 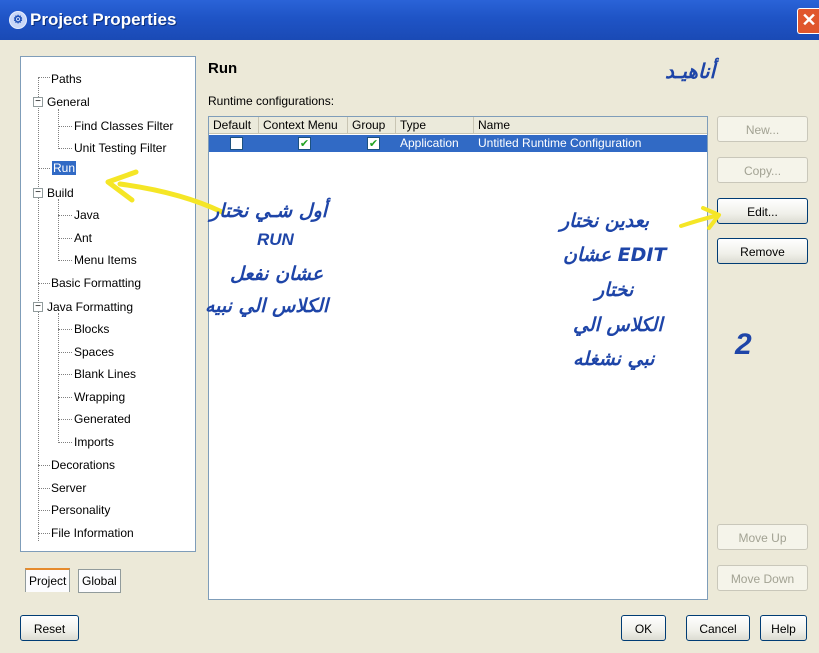 What do you see at coordinates (808, 21) in the screenshot?
I see `close-icon: ✕` at bounding box center [808, 21].